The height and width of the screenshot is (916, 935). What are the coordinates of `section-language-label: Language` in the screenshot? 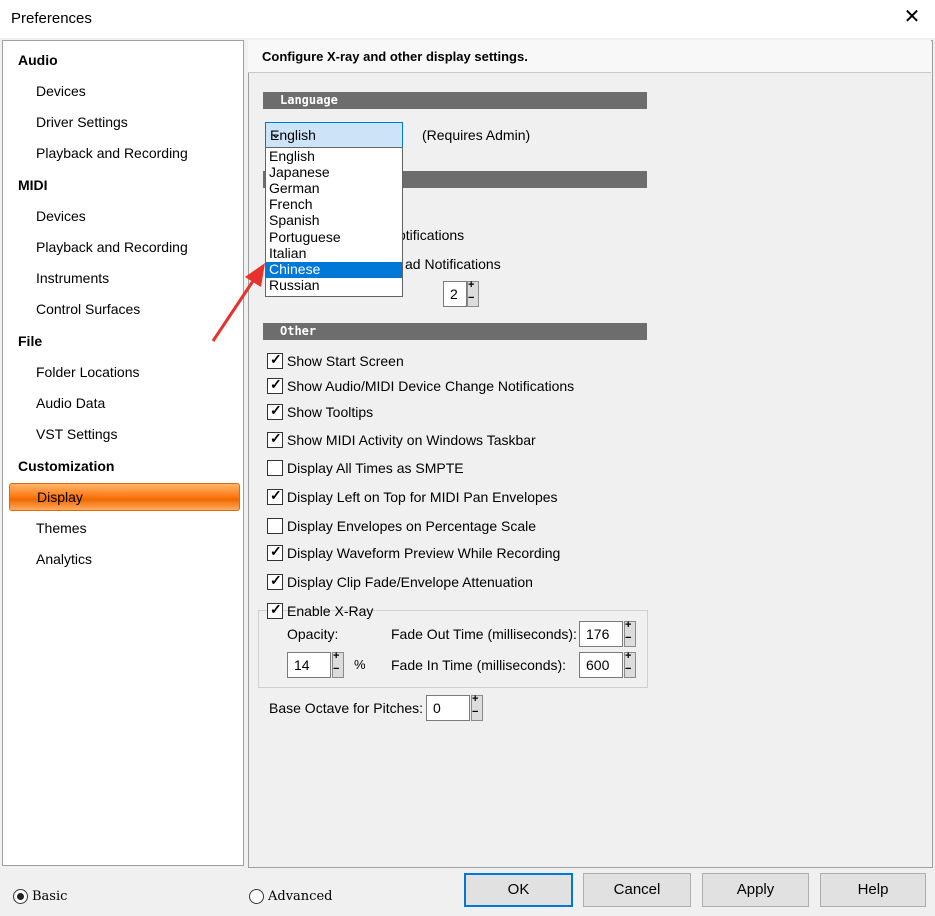 It's located at (309, 100).